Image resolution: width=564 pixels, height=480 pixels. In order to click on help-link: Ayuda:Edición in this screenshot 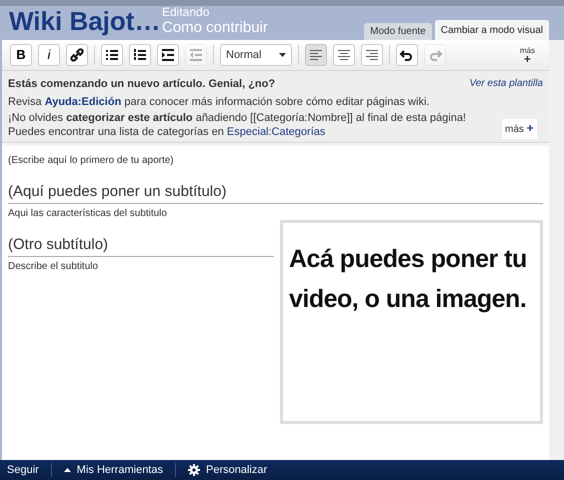, I will do `click(83, 102)`.